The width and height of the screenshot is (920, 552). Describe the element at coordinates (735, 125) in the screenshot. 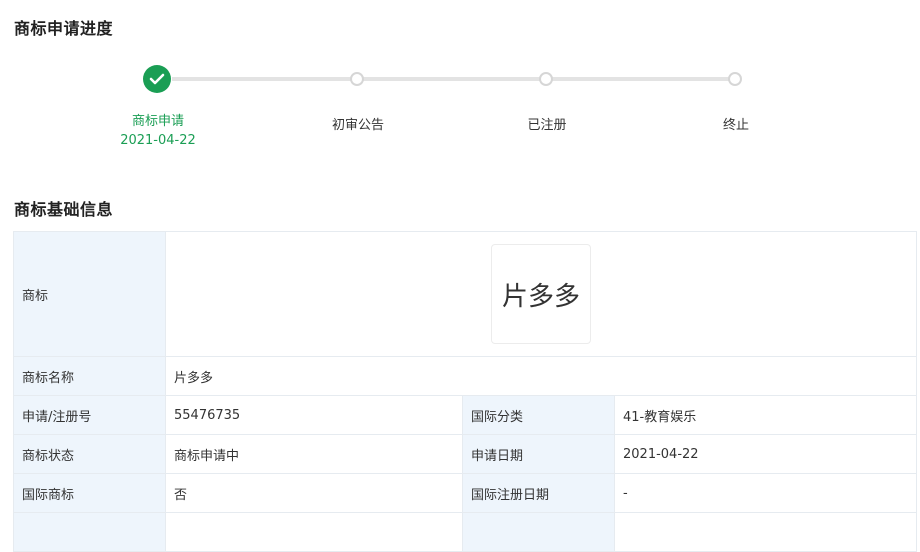

I see `step-label: 终止` at that location.